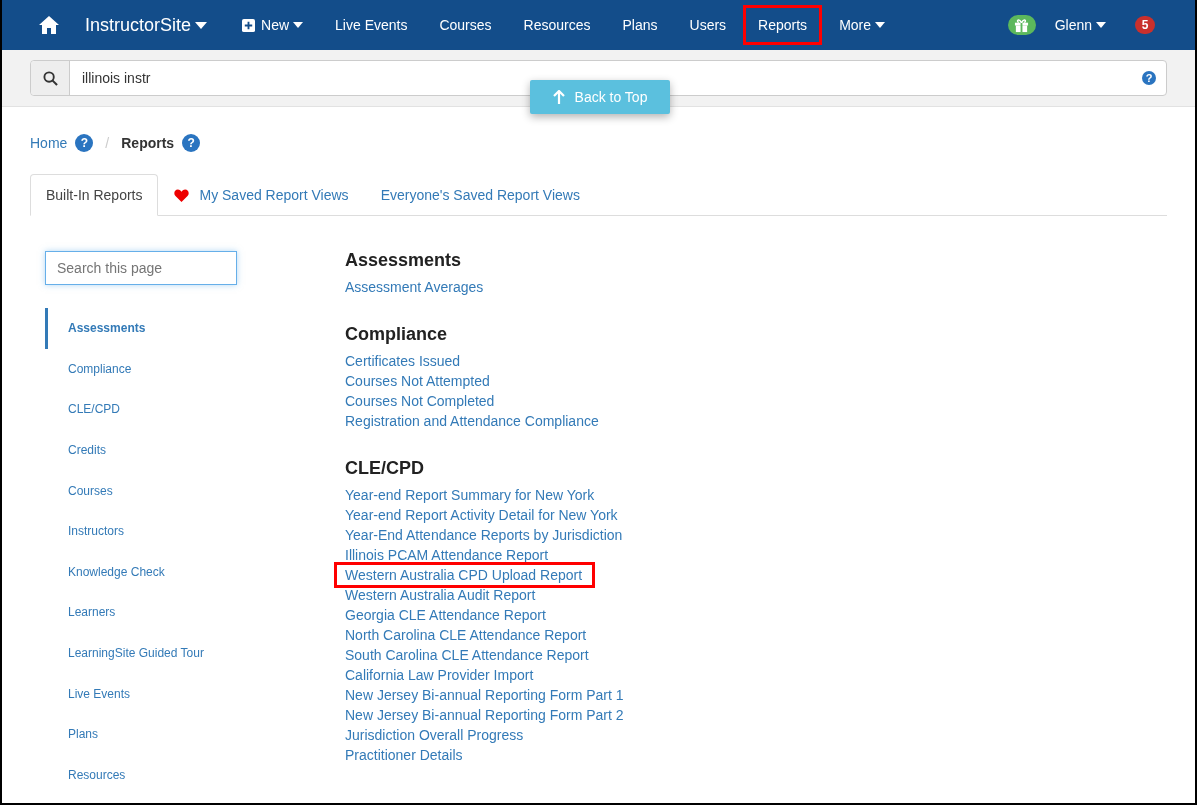 The width and height of the screenshot is (1197, 805). I want to click on sidebar-item: Compliance, so click(88, 369).